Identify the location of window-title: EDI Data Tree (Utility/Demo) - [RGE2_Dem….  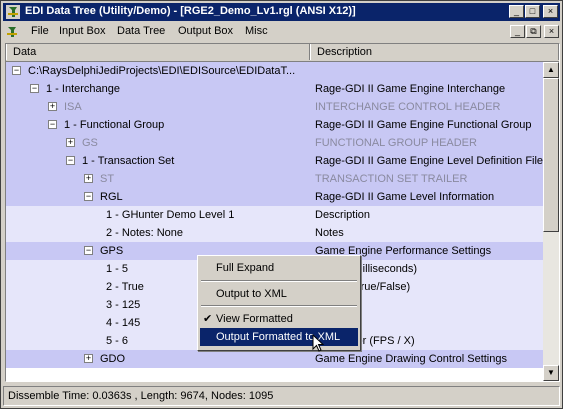
(190, 11).